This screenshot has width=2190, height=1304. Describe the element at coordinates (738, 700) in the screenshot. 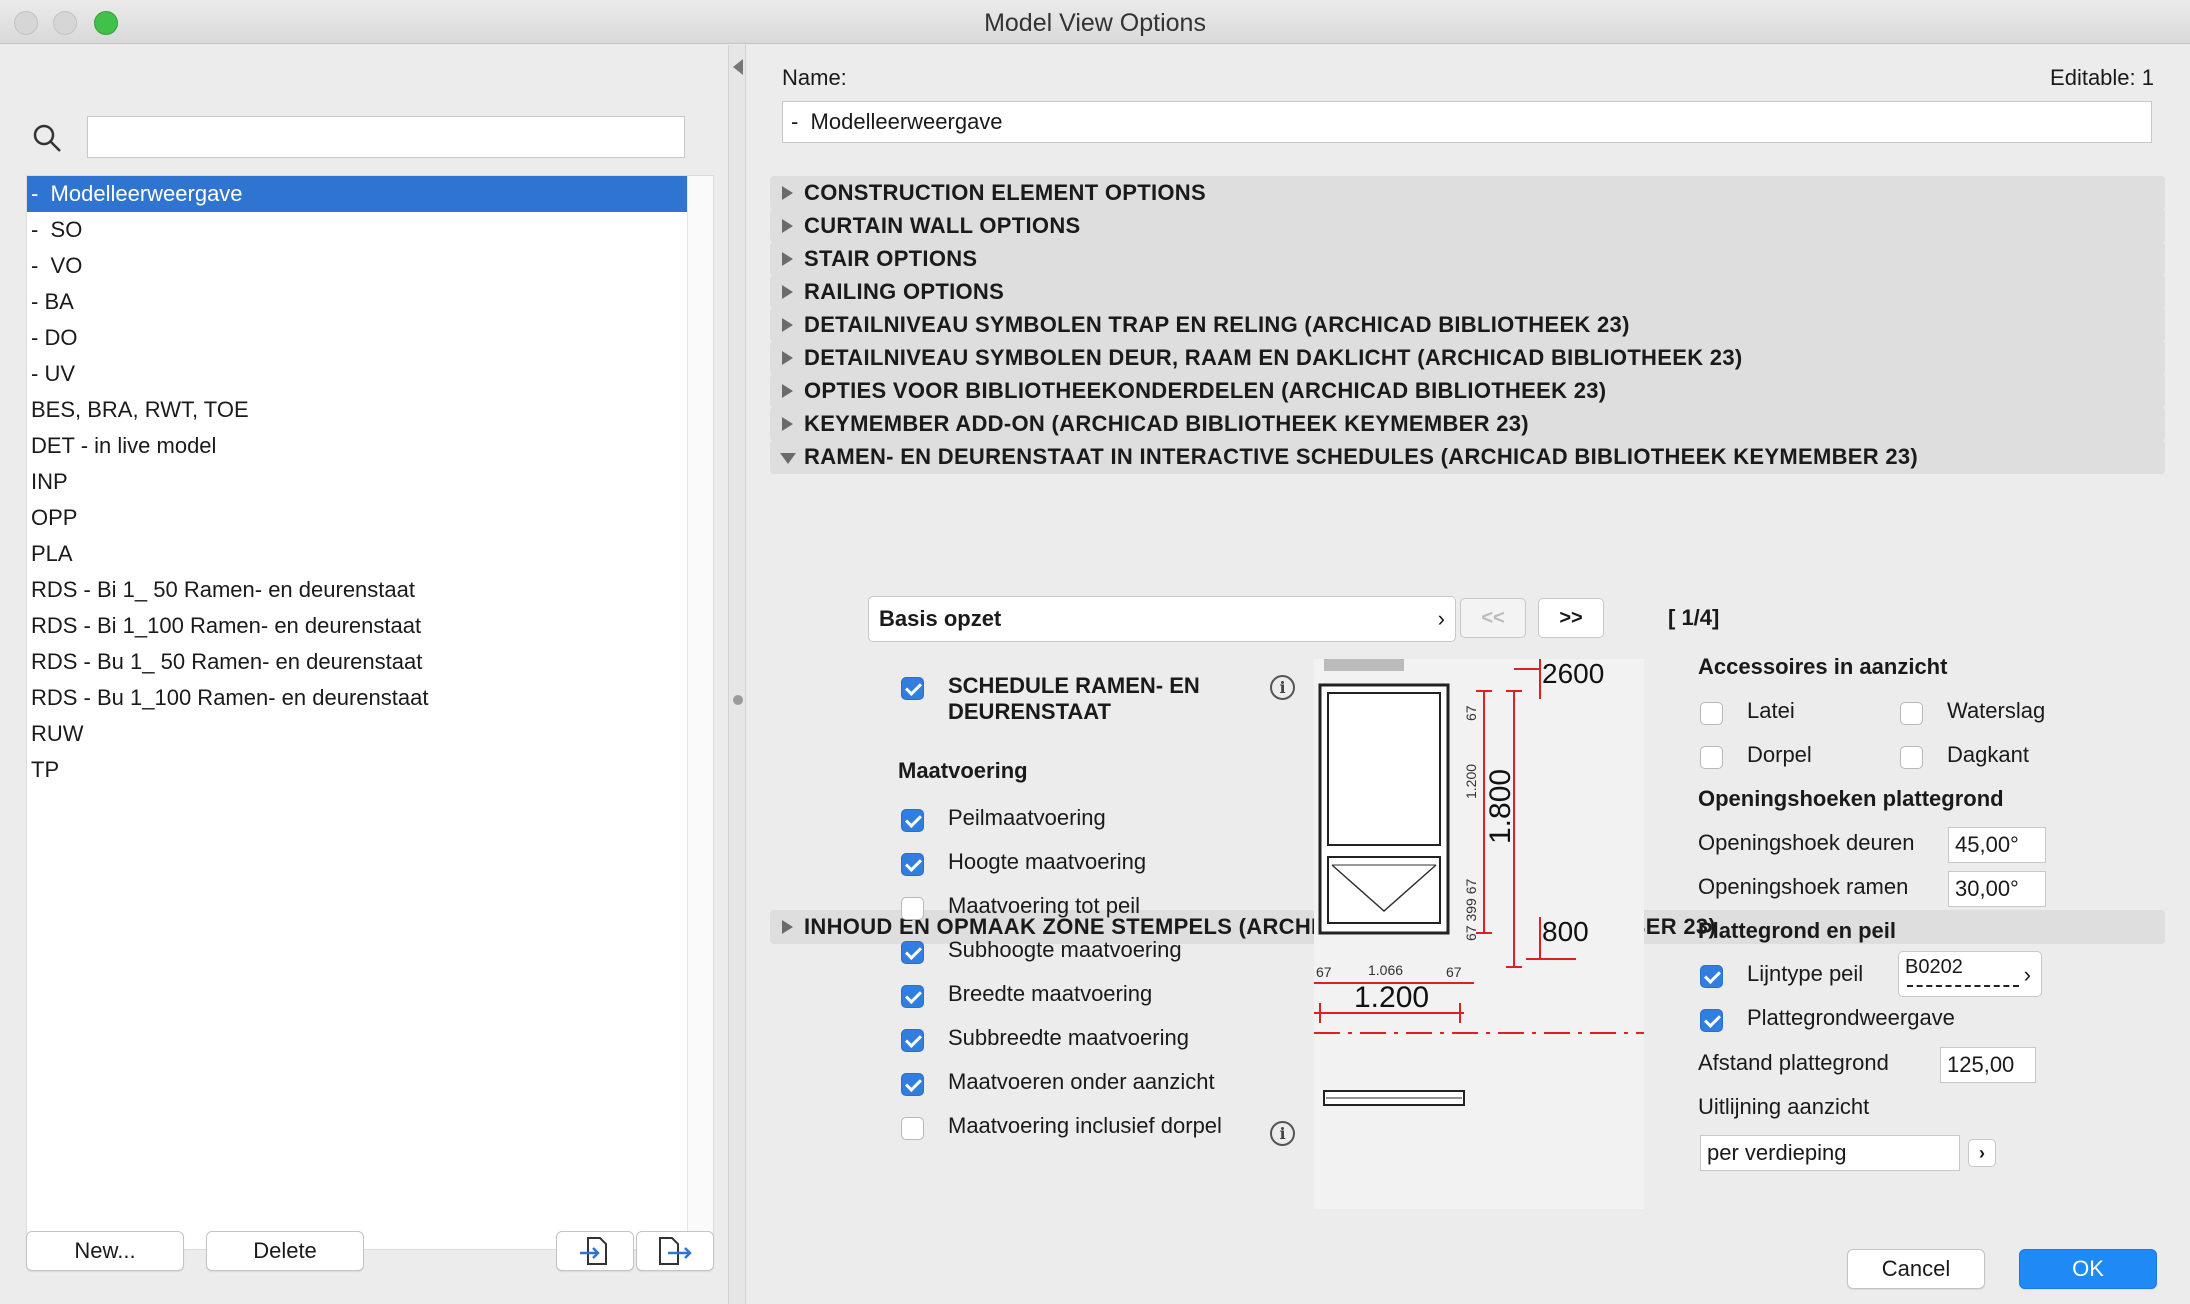

I see `splitter-handle` at that location.